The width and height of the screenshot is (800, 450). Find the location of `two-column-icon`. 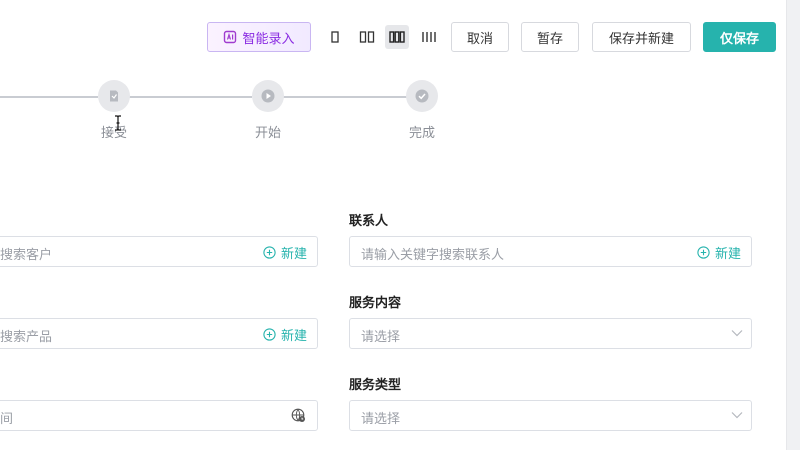

two-column-icon is located at coordinates (367, 37).